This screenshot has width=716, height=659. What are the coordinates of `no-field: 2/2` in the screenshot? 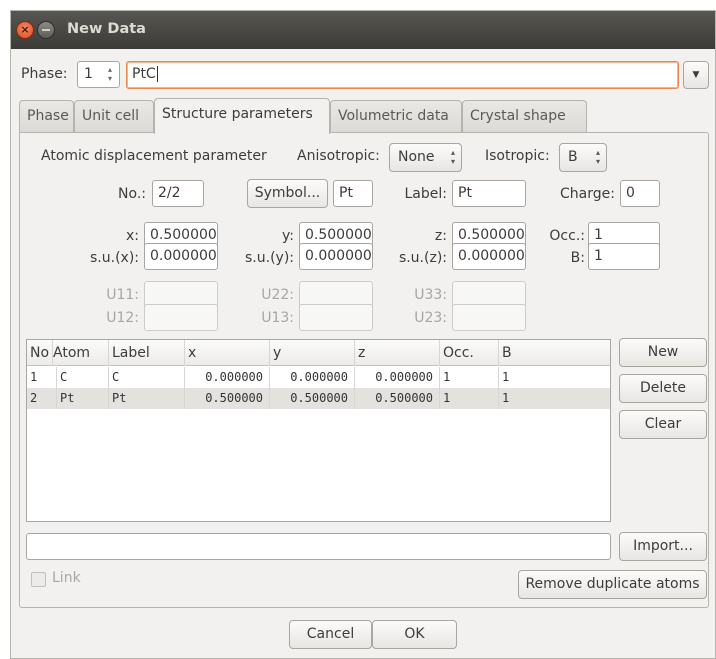 It's located at (178, 193).